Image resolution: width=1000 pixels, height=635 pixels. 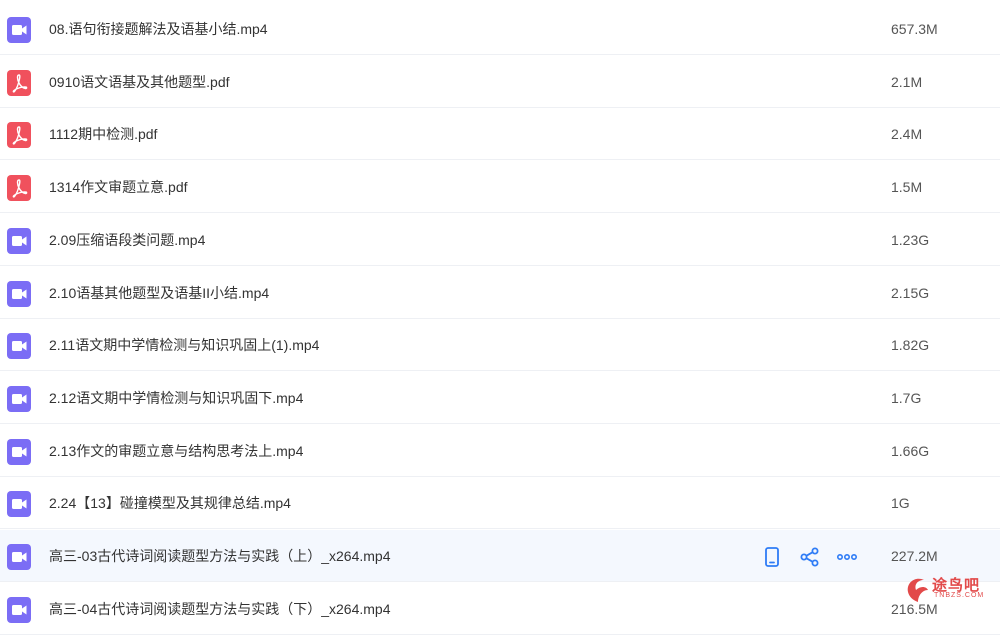 I want to click on watermark-logo: 途鸟吧 TNBZS.COM, so click(x=952, y=589).